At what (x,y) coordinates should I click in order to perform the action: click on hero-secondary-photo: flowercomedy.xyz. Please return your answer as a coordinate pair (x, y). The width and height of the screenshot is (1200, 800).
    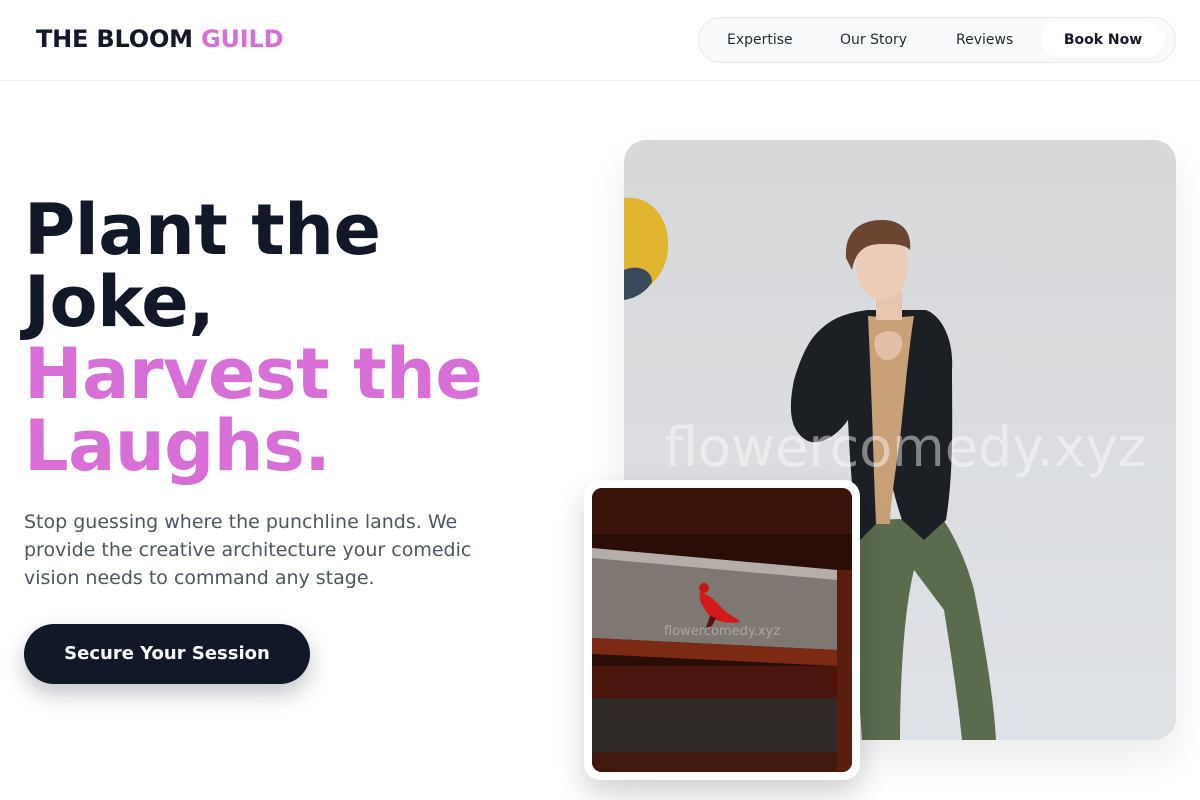
    Looking at the image, I should click on (722, 630).